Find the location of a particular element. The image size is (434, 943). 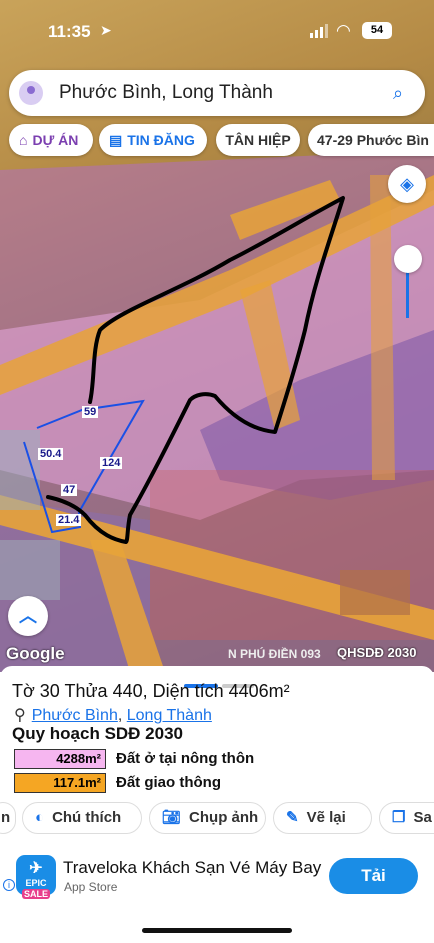

map-place-label: N PHÚ ĐIỀN 093 is located at coordinates (274, 654).